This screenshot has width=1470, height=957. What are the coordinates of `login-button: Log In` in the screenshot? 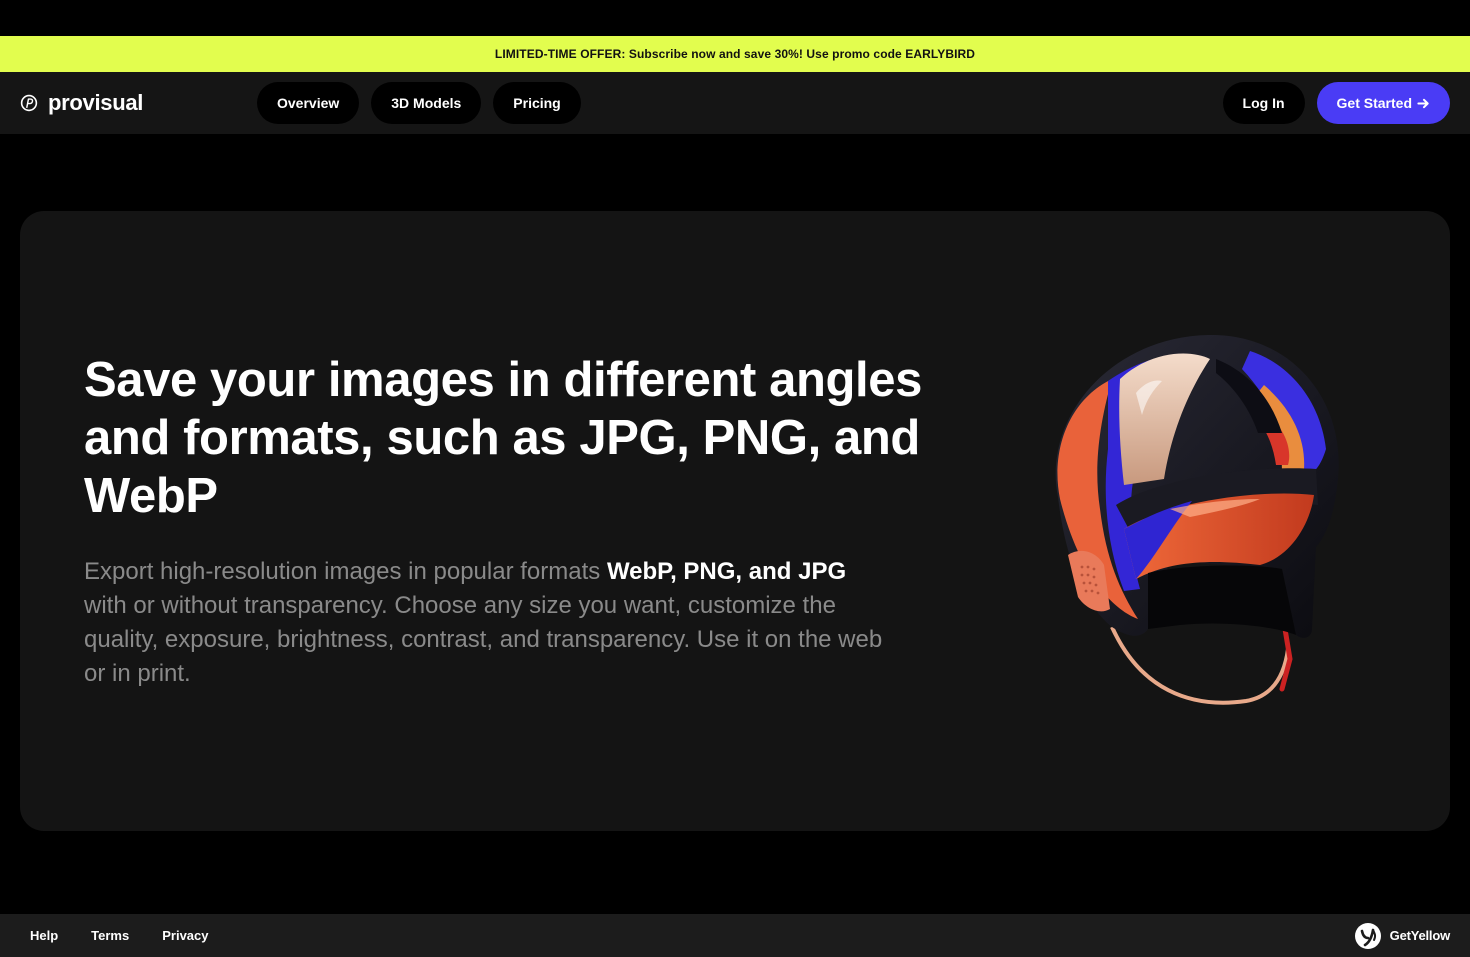 It's located at (1263, 103).